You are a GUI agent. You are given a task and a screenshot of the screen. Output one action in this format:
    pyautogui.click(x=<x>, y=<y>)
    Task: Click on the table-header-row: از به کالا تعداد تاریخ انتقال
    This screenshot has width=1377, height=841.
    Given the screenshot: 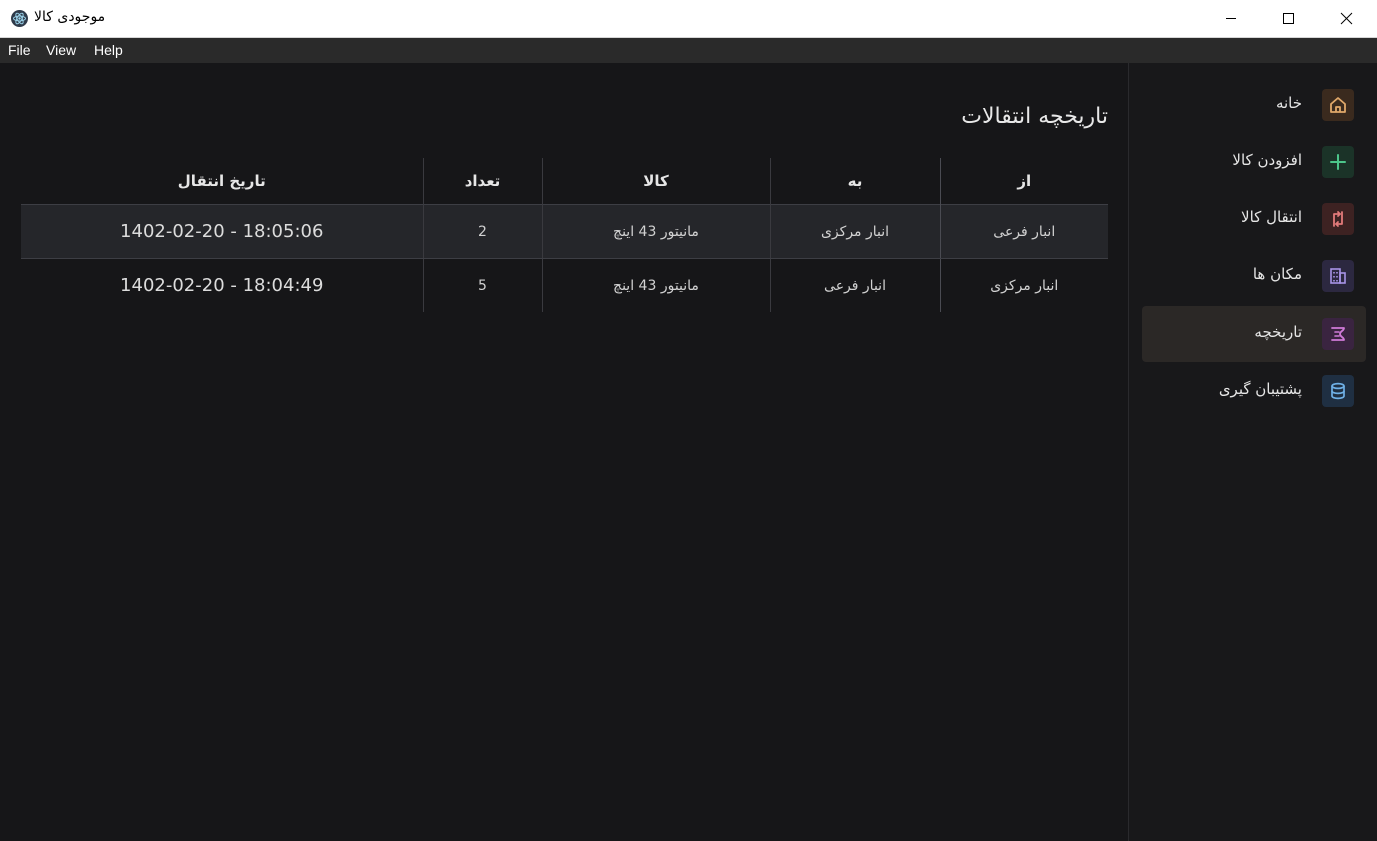 What is the action you would take?
    pyautogui.click(x=564, y=181)
    